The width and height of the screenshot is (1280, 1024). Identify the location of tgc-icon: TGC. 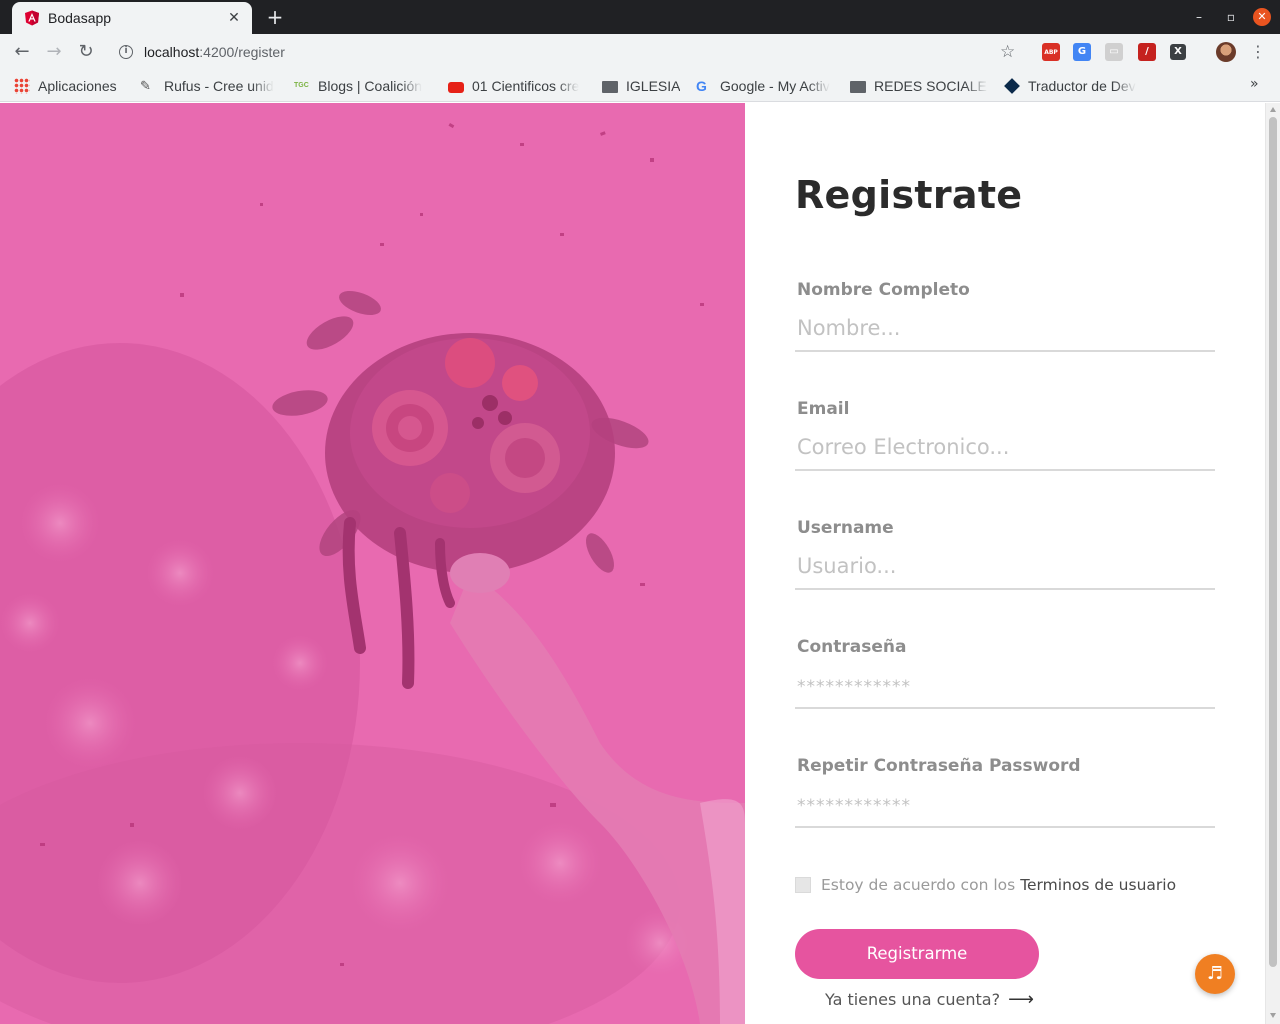
(301, 85).